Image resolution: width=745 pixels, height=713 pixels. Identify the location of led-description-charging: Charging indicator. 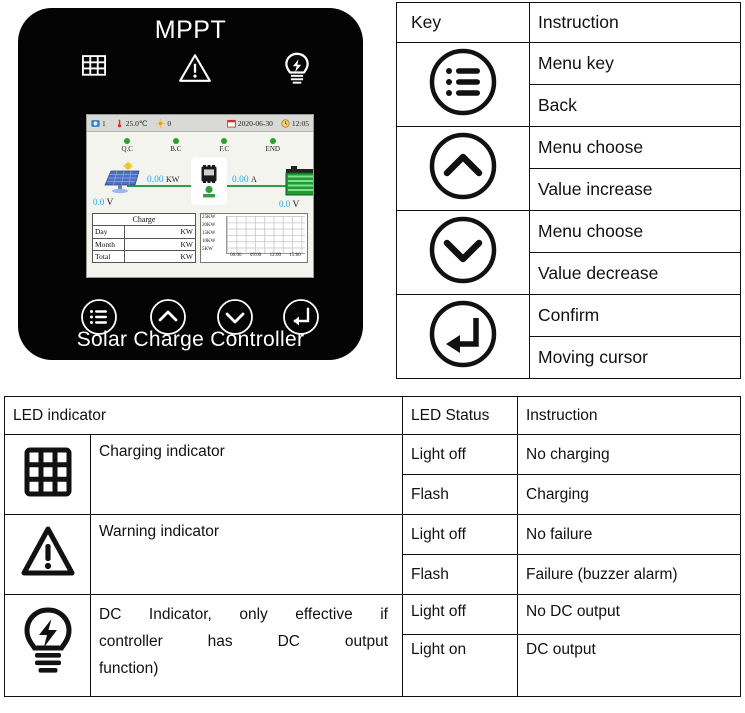
(246, 474).